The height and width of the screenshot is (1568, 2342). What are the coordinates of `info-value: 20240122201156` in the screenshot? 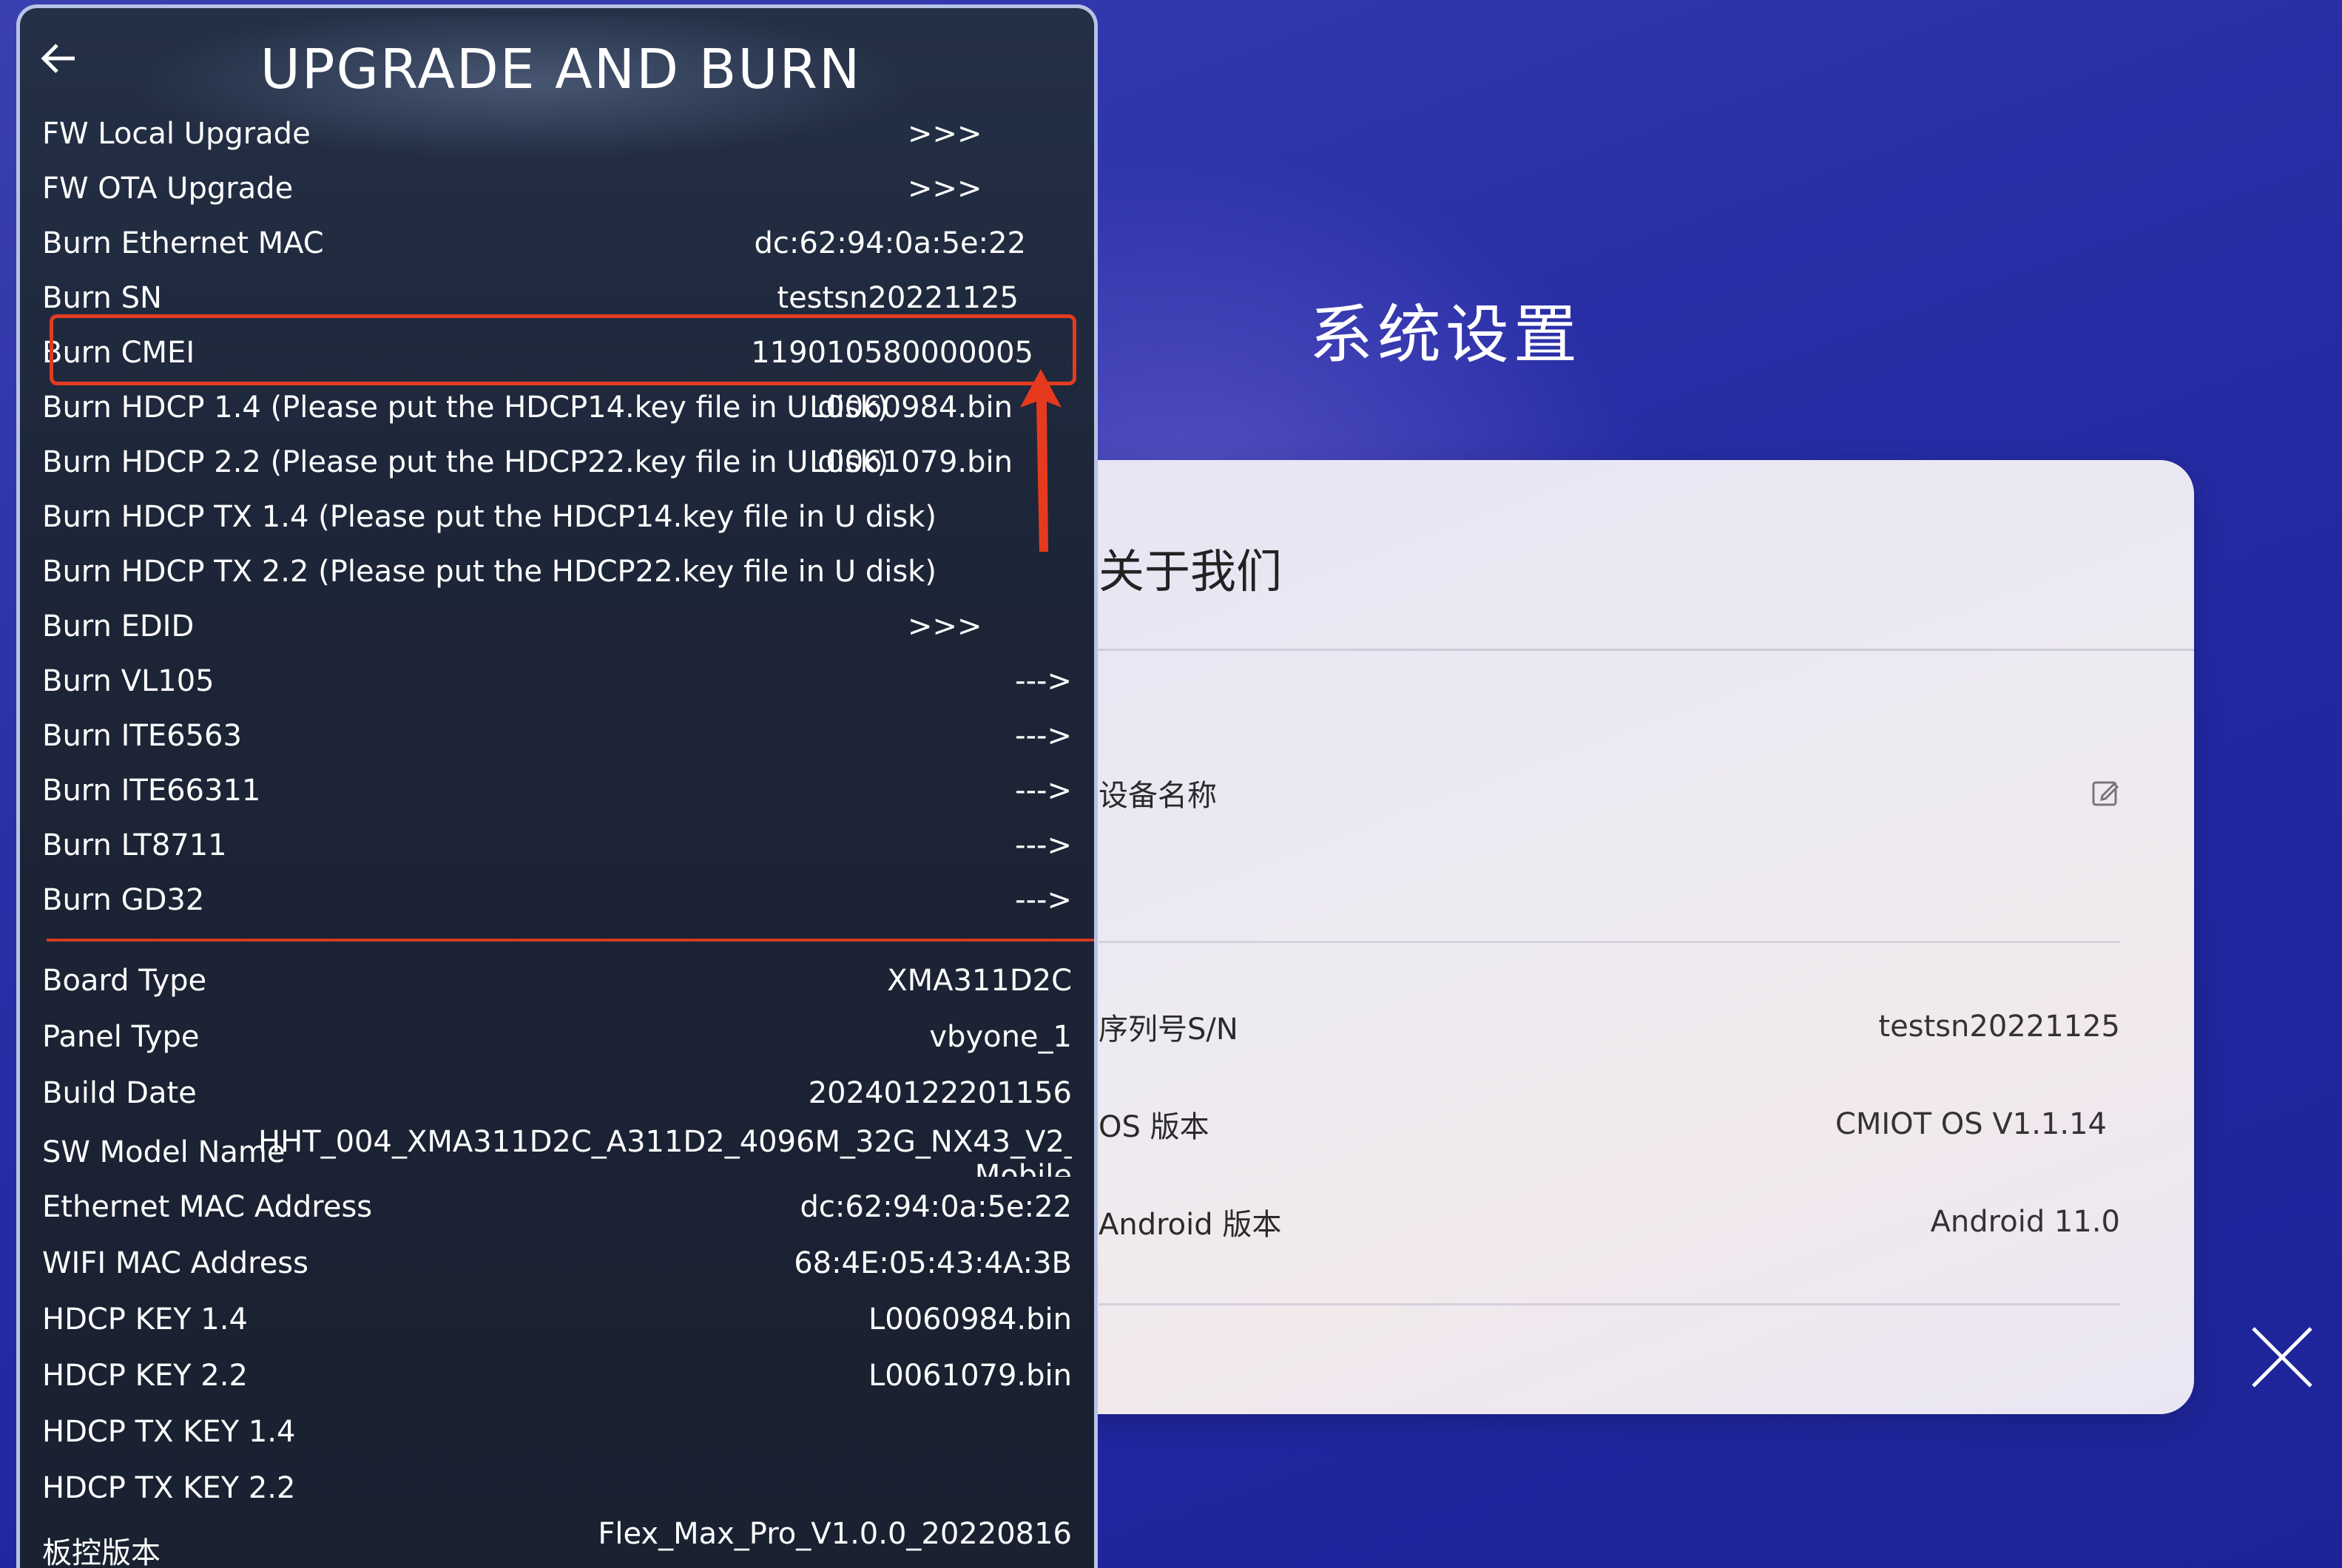 It's located at (940, 1093).